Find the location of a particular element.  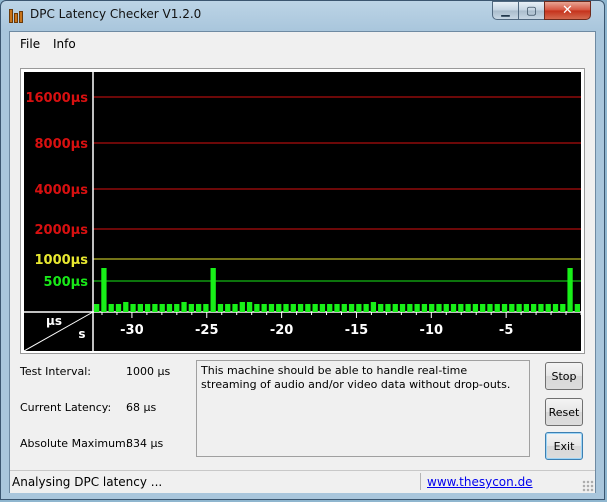

menu-info: Info is located at coordinates (64, 44).